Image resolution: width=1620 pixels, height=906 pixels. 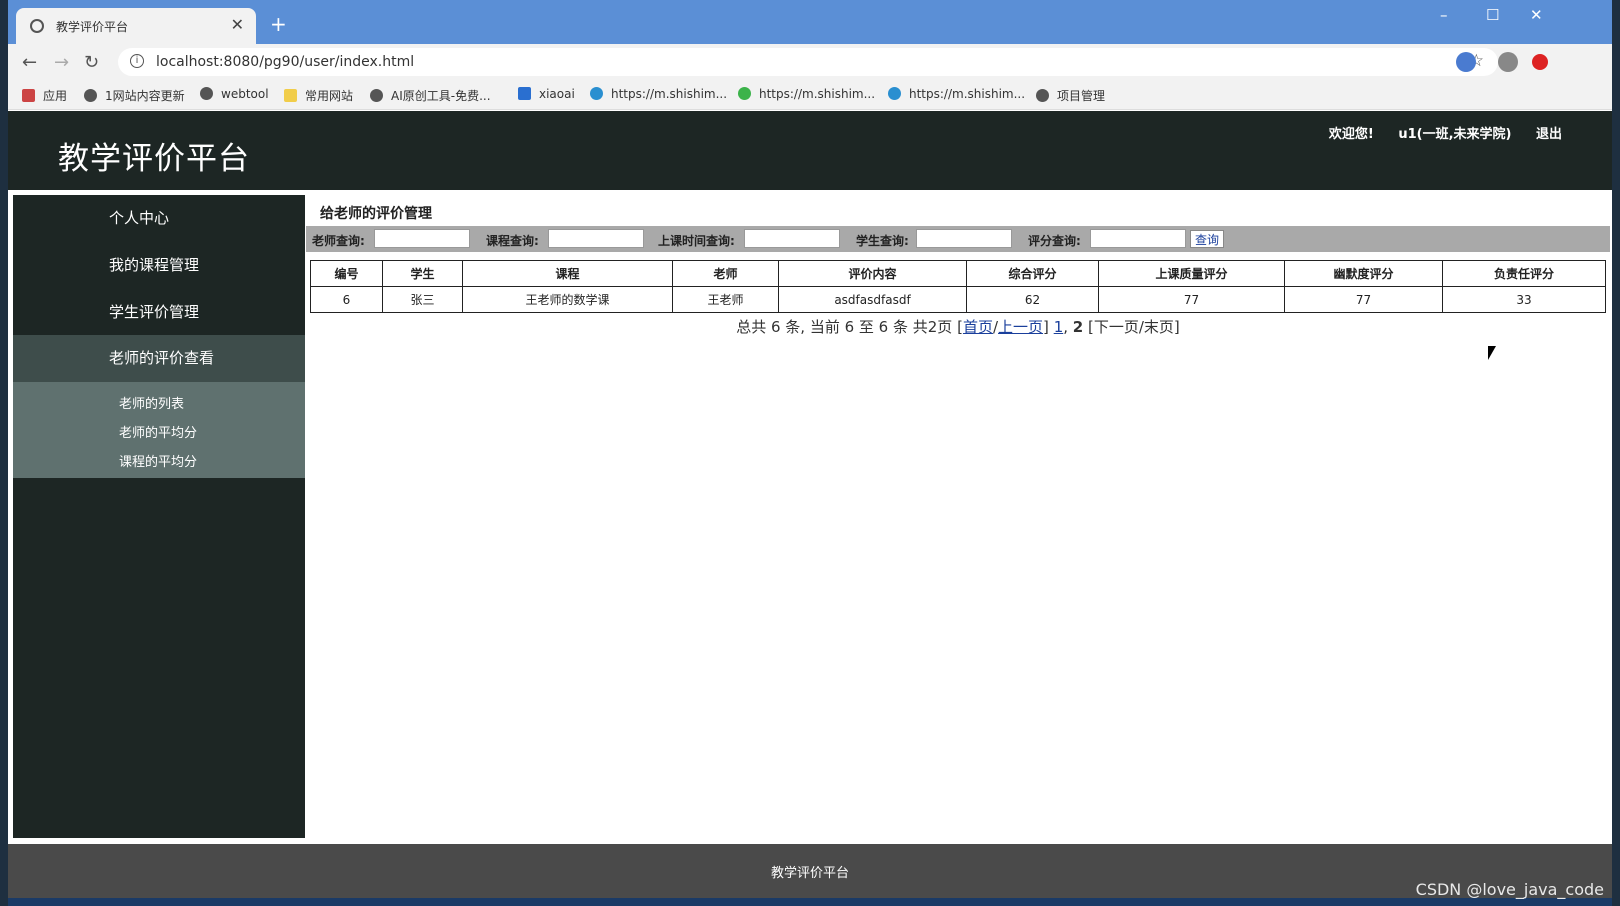 What do you see at coordinates (882, 241) in the screenshot?
I see `student-search-label: 学生查询:` at bounding box center [882, 241].